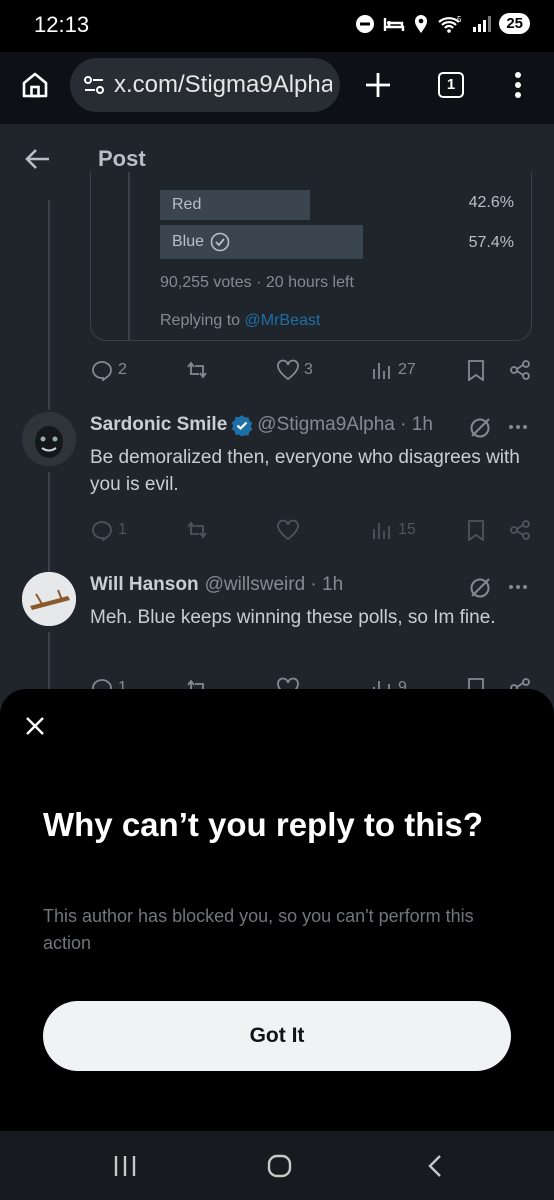 The height and width of the screenshot is (1200, 554). I want to click on browser-toolbar: x.com/Stigma9Alpha 1, so click(277, 88).